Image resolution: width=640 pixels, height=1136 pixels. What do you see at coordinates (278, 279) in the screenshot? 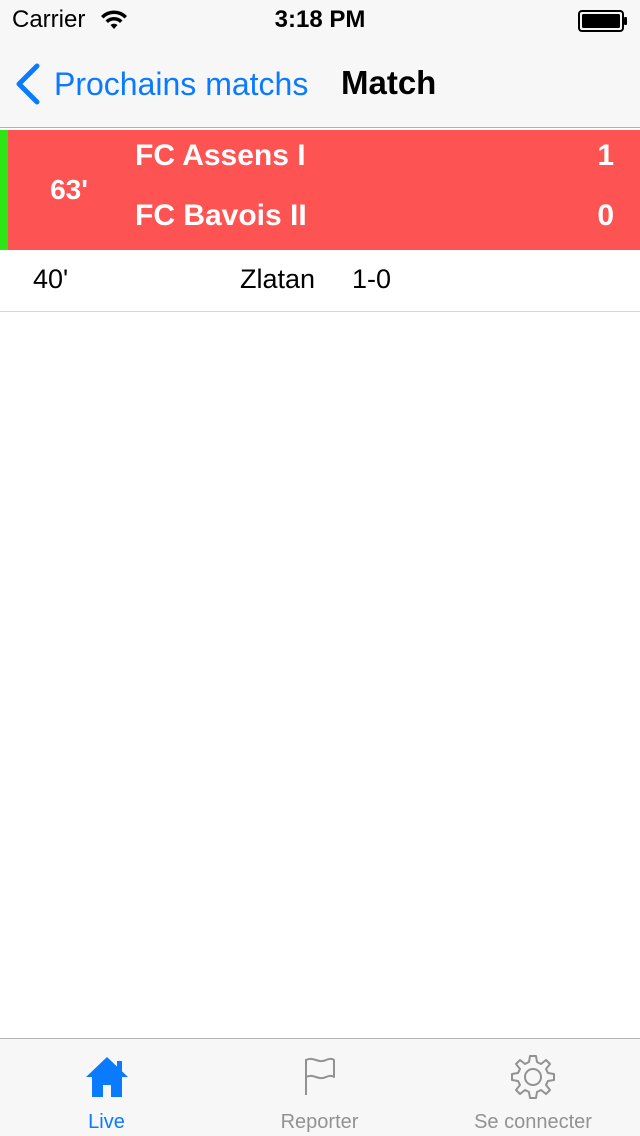
I see `event-player: Zlatan` at bounding box center [278, 279].